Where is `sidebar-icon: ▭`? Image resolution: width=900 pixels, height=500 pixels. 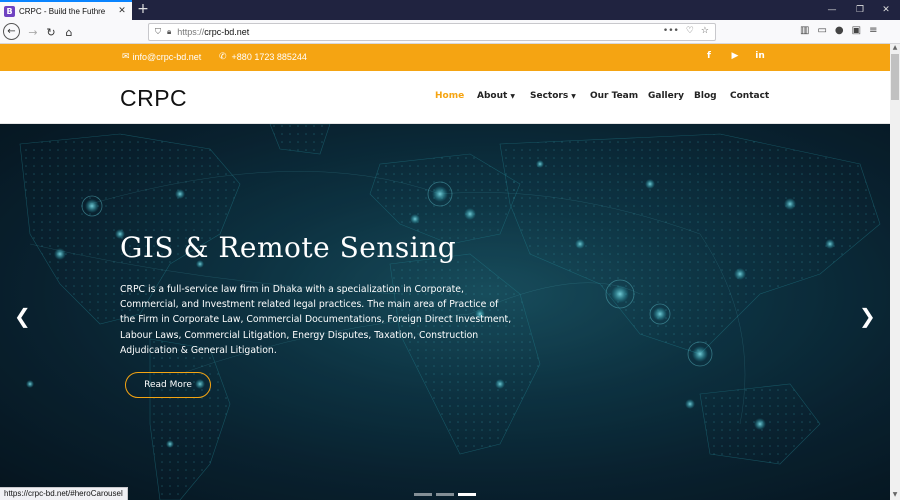
sidebar-icon: ▭ is located at coordinates (821, 30).